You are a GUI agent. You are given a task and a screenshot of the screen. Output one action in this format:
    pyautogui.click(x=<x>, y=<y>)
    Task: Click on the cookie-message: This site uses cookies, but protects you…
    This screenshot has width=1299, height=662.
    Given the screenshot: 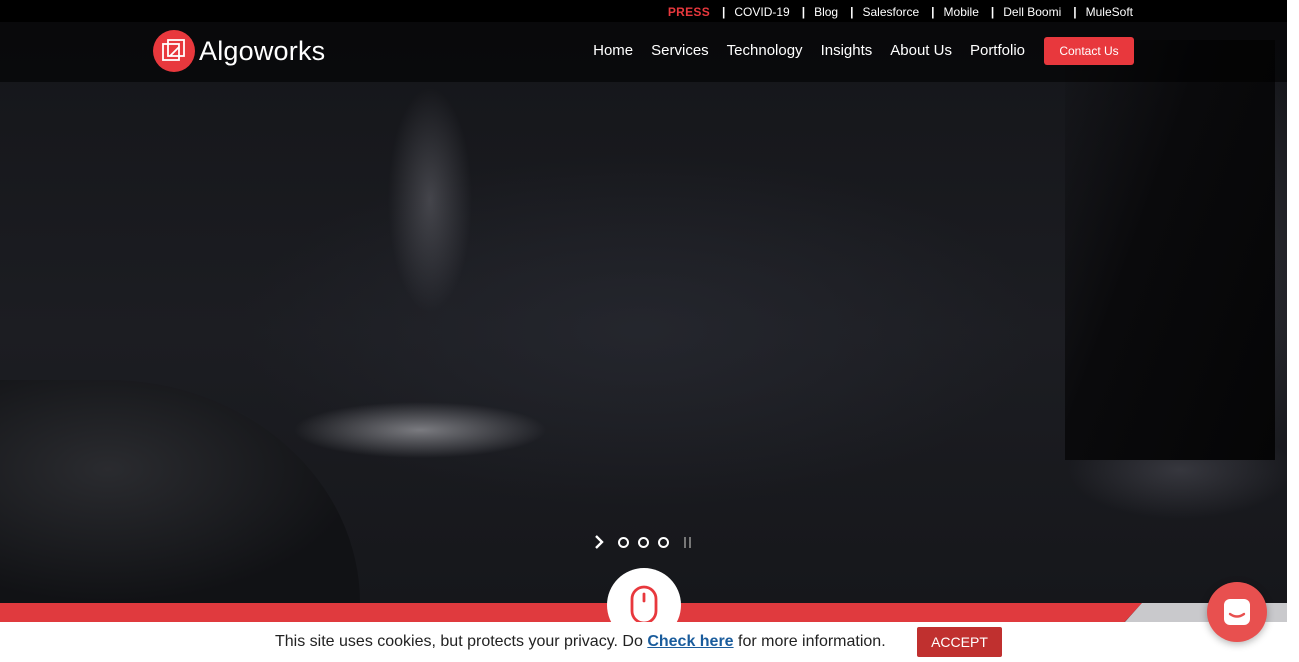 What is the action you would take?
    pyautogui.click(x=580, y=642)
    